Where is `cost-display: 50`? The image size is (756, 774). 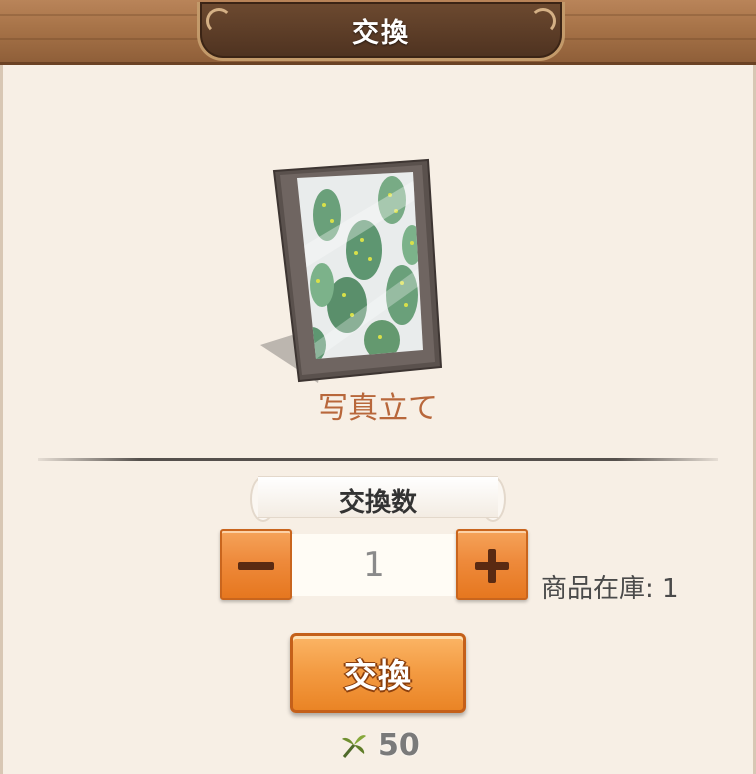 cost-display: 50 is located at coordinates (380, 745).